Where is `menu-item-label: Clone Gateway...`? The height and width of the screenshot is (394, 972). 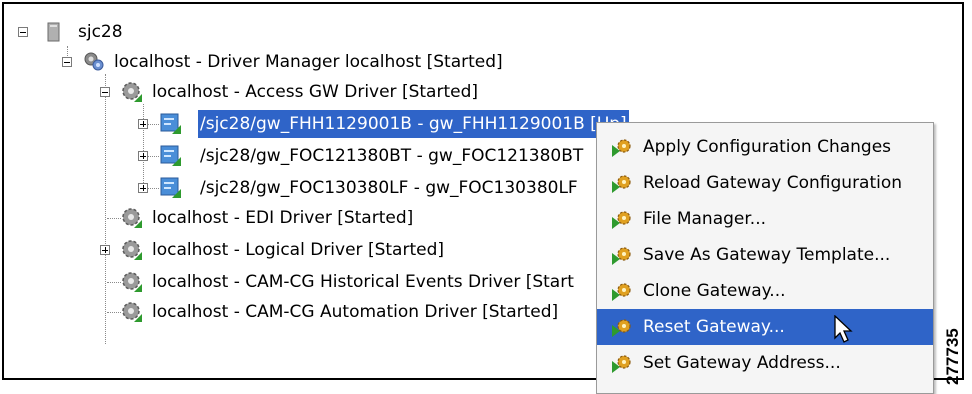 menu-item-label: Clone Gateway... is located at coordinates (714, 291).